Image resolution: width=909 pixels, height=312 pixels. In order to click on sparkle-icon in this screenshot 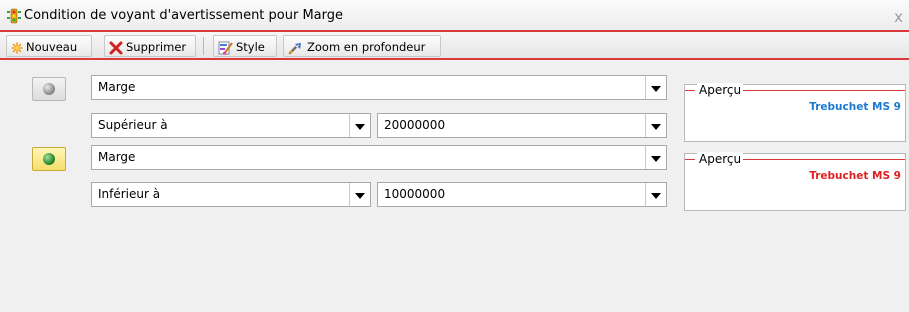, I will do `click(17, 47)`.